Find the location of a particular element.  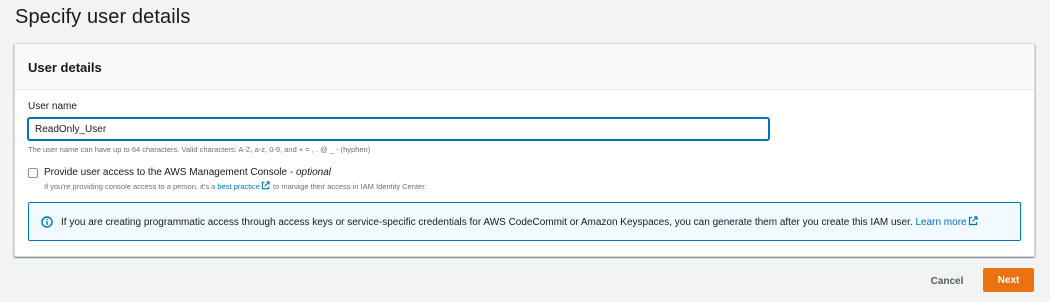

console-access-checkbox is located at coordinates (33, 173).